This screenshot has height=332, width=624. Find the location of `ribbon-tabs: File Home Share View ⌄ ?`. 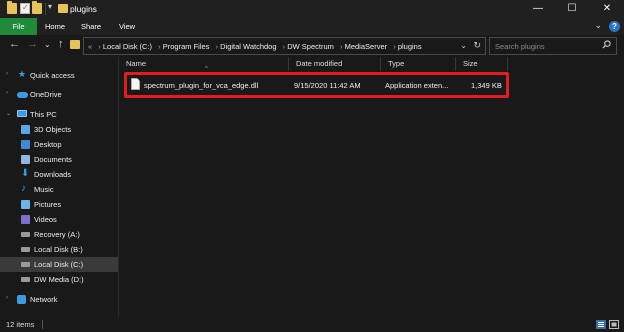

ribbon-tabs: File Home Share View ⌄ ? is located at coordinates (312, 26).